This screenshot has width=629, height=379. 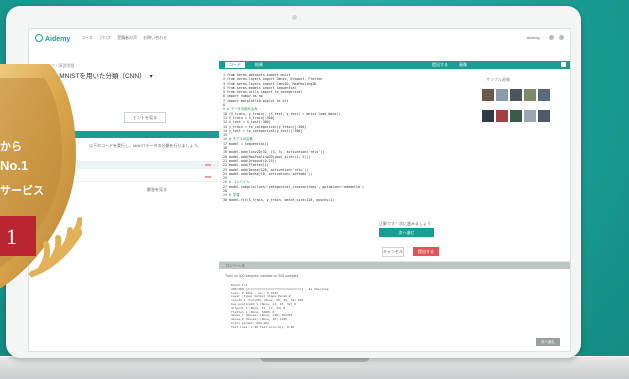 What do you see at coordinates (393, 252) in the screenshot?
I see `cancel-button: キャンセル` at bounding box center [393, 252].